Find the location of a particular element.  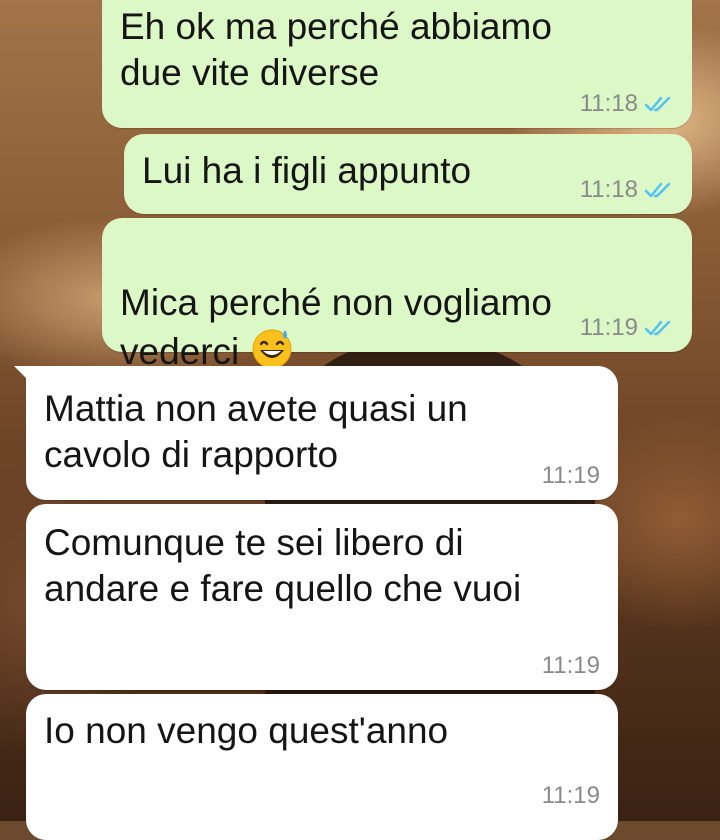

bubble-tail is located at coordinates (23, 375).